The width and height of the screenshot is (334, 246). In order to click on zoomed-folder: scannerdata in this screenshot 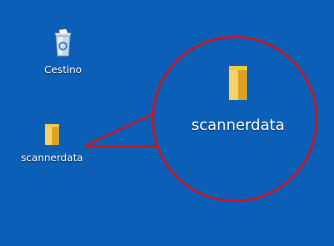, I will do `click(238, 99)`.